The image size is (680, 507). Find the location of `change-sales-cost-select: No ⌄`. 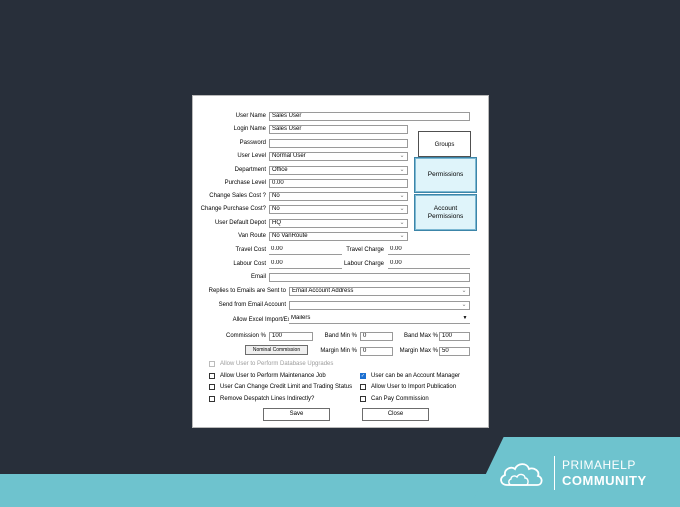

change-sales-cost-select: No ⌄ is located at coordinates (338, 196).